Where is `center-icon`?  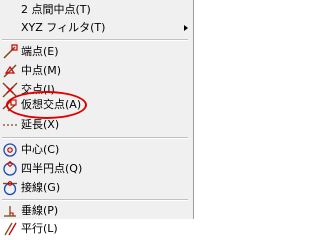 center-icon is located at coordinates (10, 150).